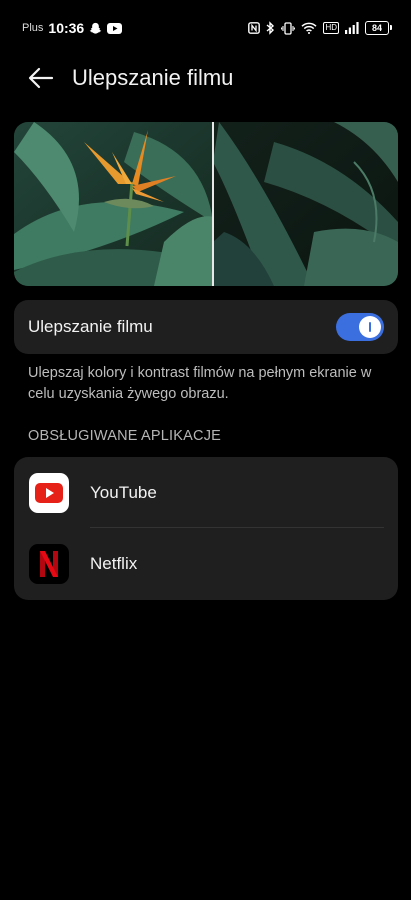  I want to click on back-button, so click(41, 78).